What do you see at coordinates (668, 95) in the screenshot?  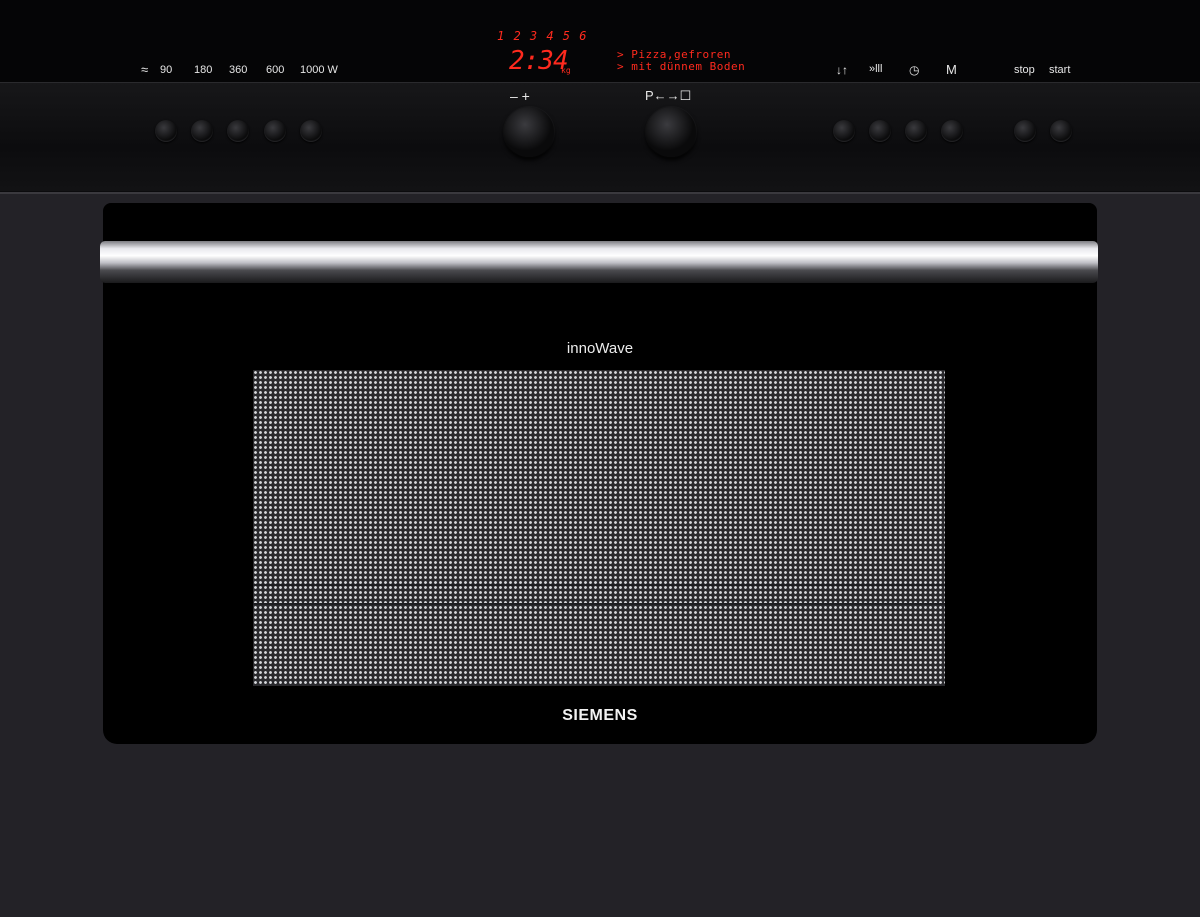 I see `program-knob-label: P←→☐` at bounding box center [668, 95].